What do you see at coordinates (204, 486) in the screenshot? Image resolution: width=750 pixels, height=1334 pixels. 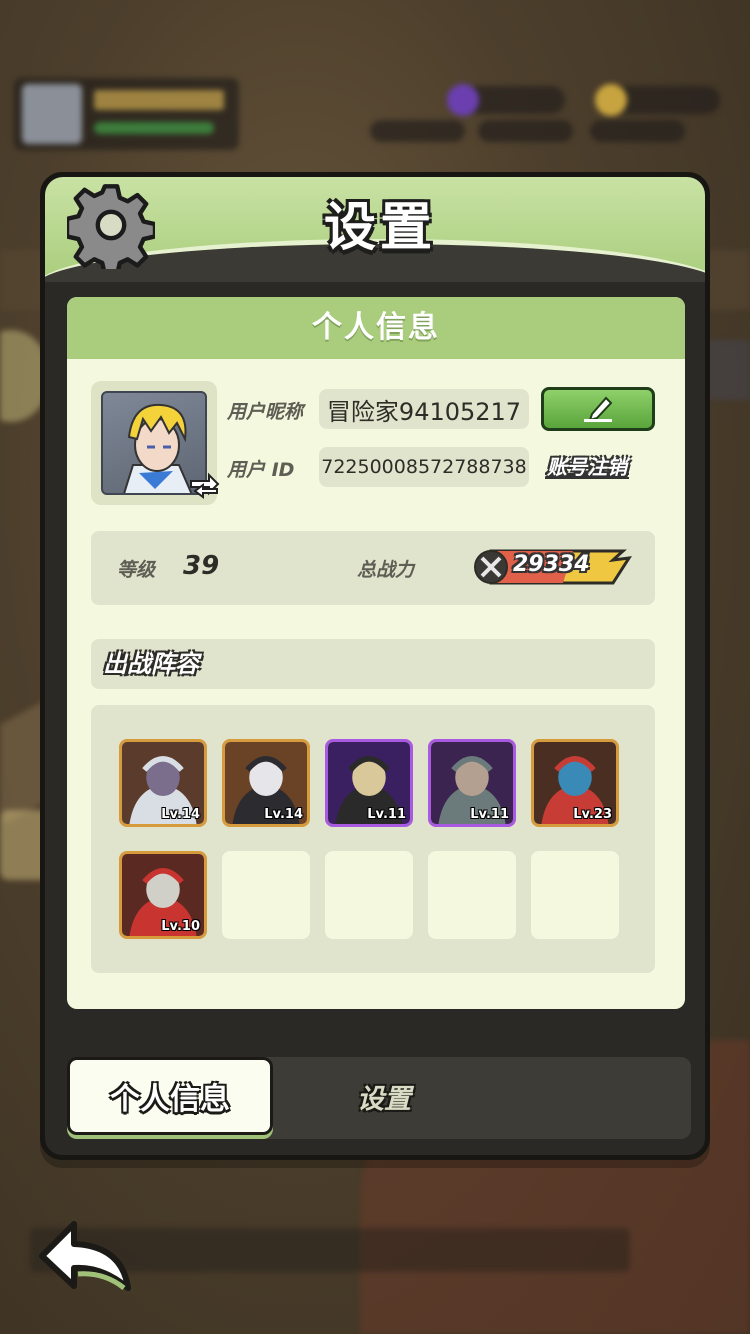 I see `swap-avatar-icon` at bounding box center [204, 486].